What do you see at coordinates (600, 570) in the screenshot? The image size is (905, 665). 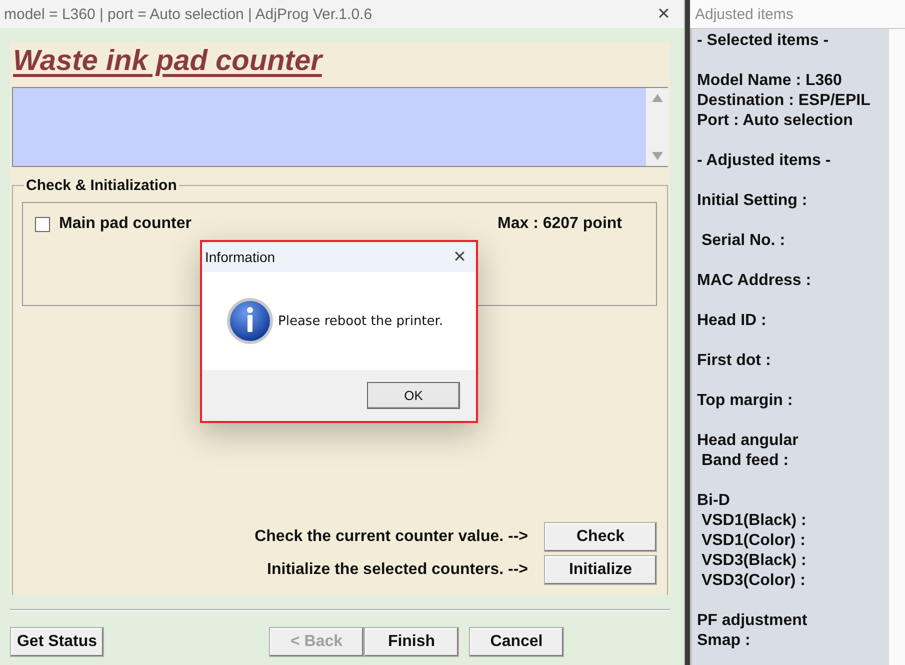 I see `action-button: Initialize` at bounding box center [600, 570].